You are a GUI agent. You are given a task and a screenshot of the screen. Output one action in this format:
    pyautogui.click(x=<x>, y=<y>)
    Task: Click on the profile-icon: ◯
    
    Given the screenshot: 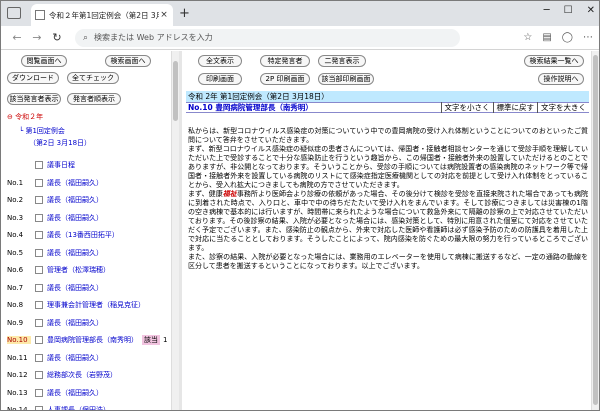 What is the action you would take?
    pyautogui.click(x=567, y=37)
    